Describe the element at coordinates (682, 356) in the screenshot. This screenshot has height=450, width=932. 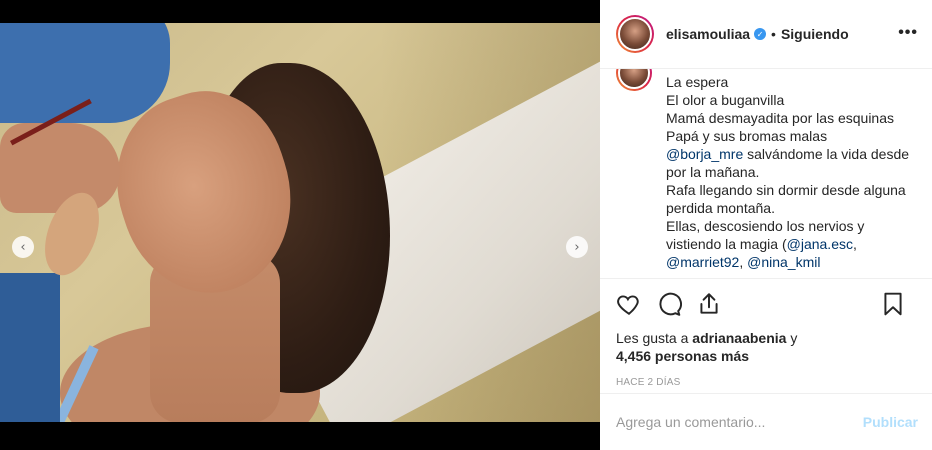
I see `likes-count-link: 4,456 personas más` at that location.